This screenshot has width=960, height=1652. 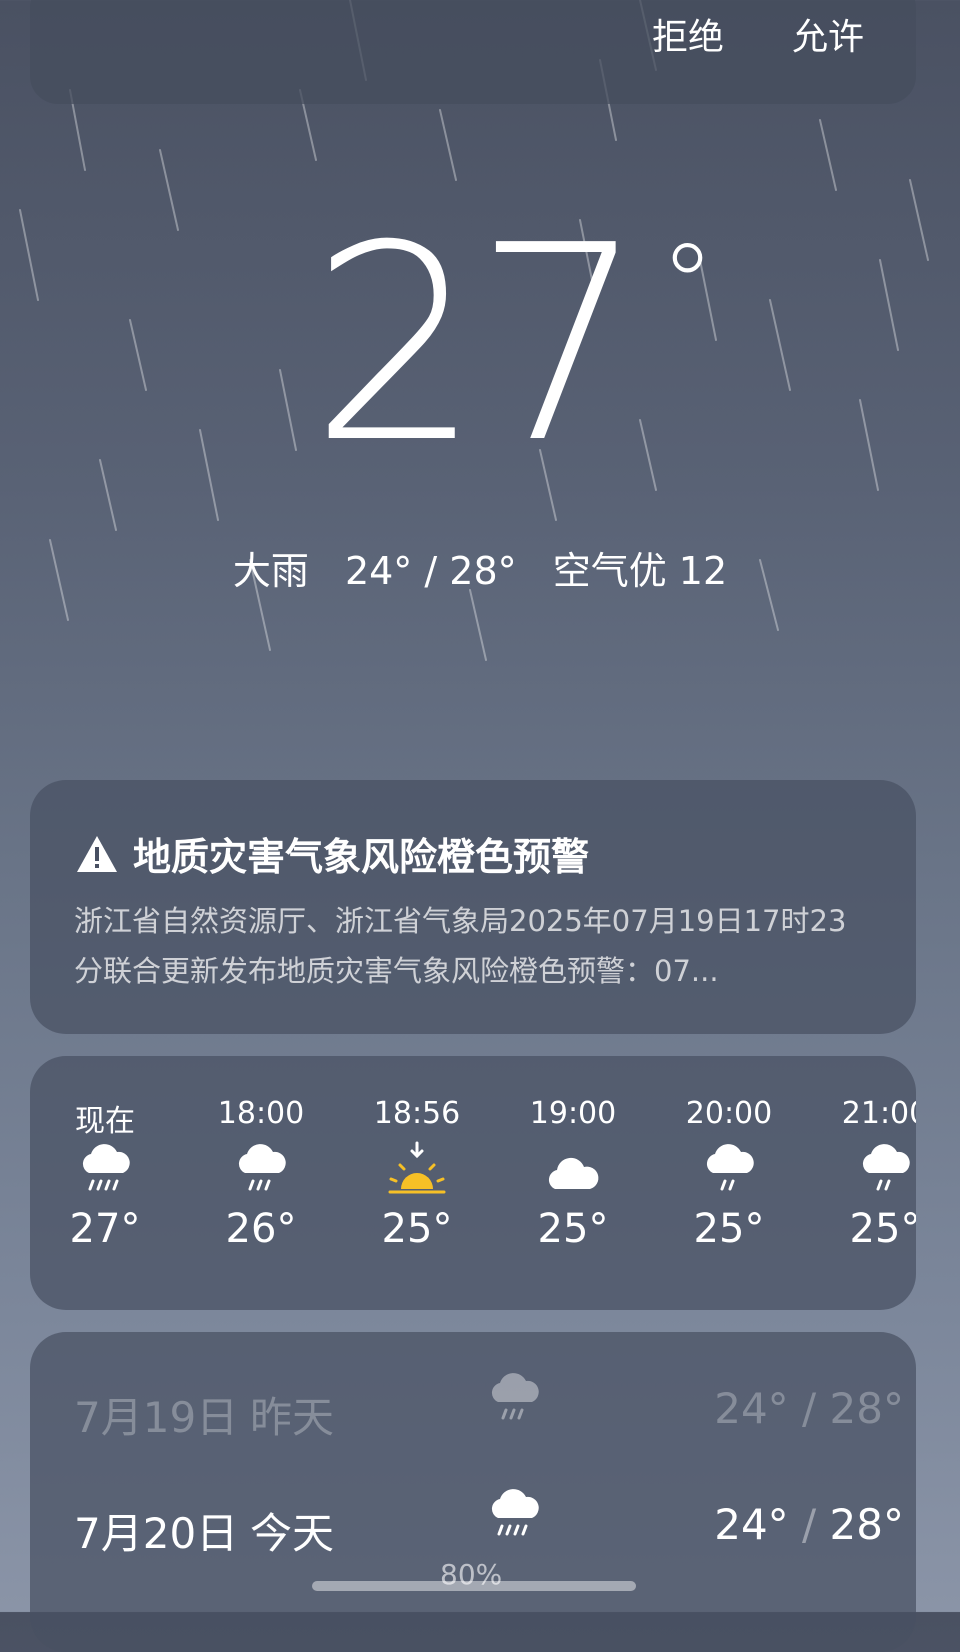 I want to click on warning-title-row: 地质灾害气象风险橙色预警, so click(x=332, y=853).